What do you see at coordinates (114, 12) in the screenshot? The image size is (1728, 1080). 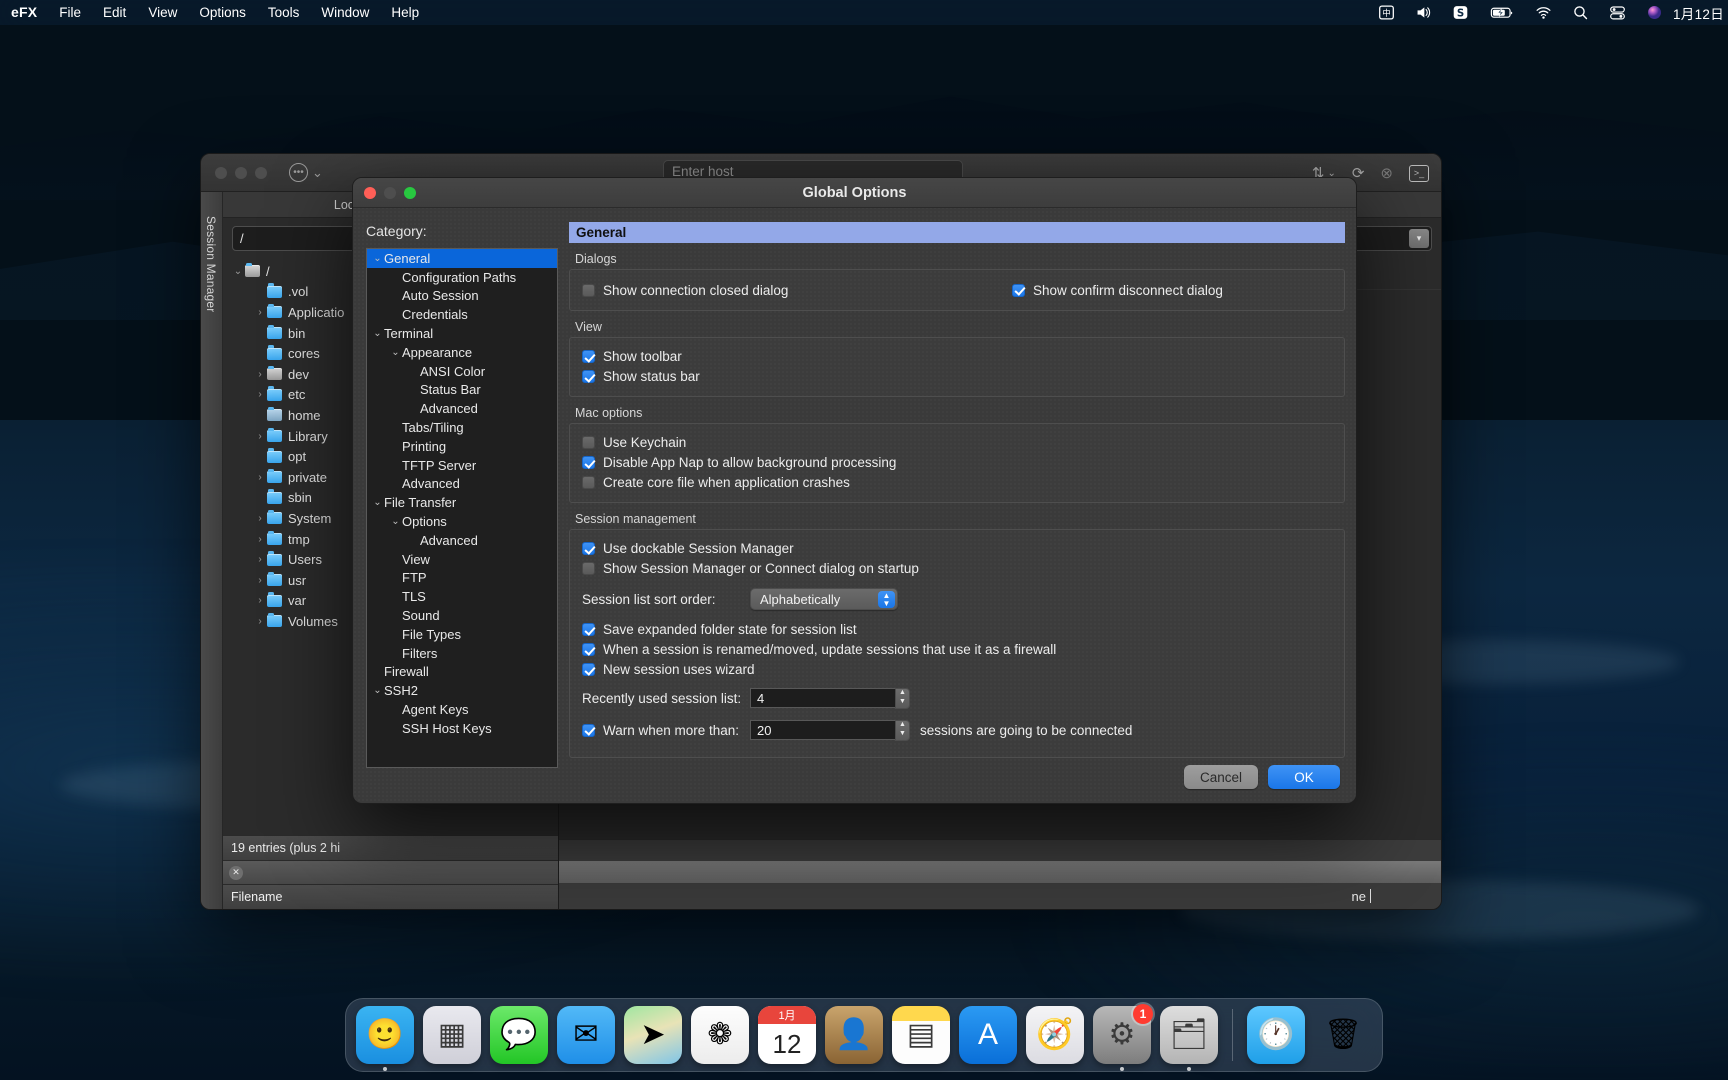 I see `menu-item-edit: Edit` at bounding box center [114, 12].